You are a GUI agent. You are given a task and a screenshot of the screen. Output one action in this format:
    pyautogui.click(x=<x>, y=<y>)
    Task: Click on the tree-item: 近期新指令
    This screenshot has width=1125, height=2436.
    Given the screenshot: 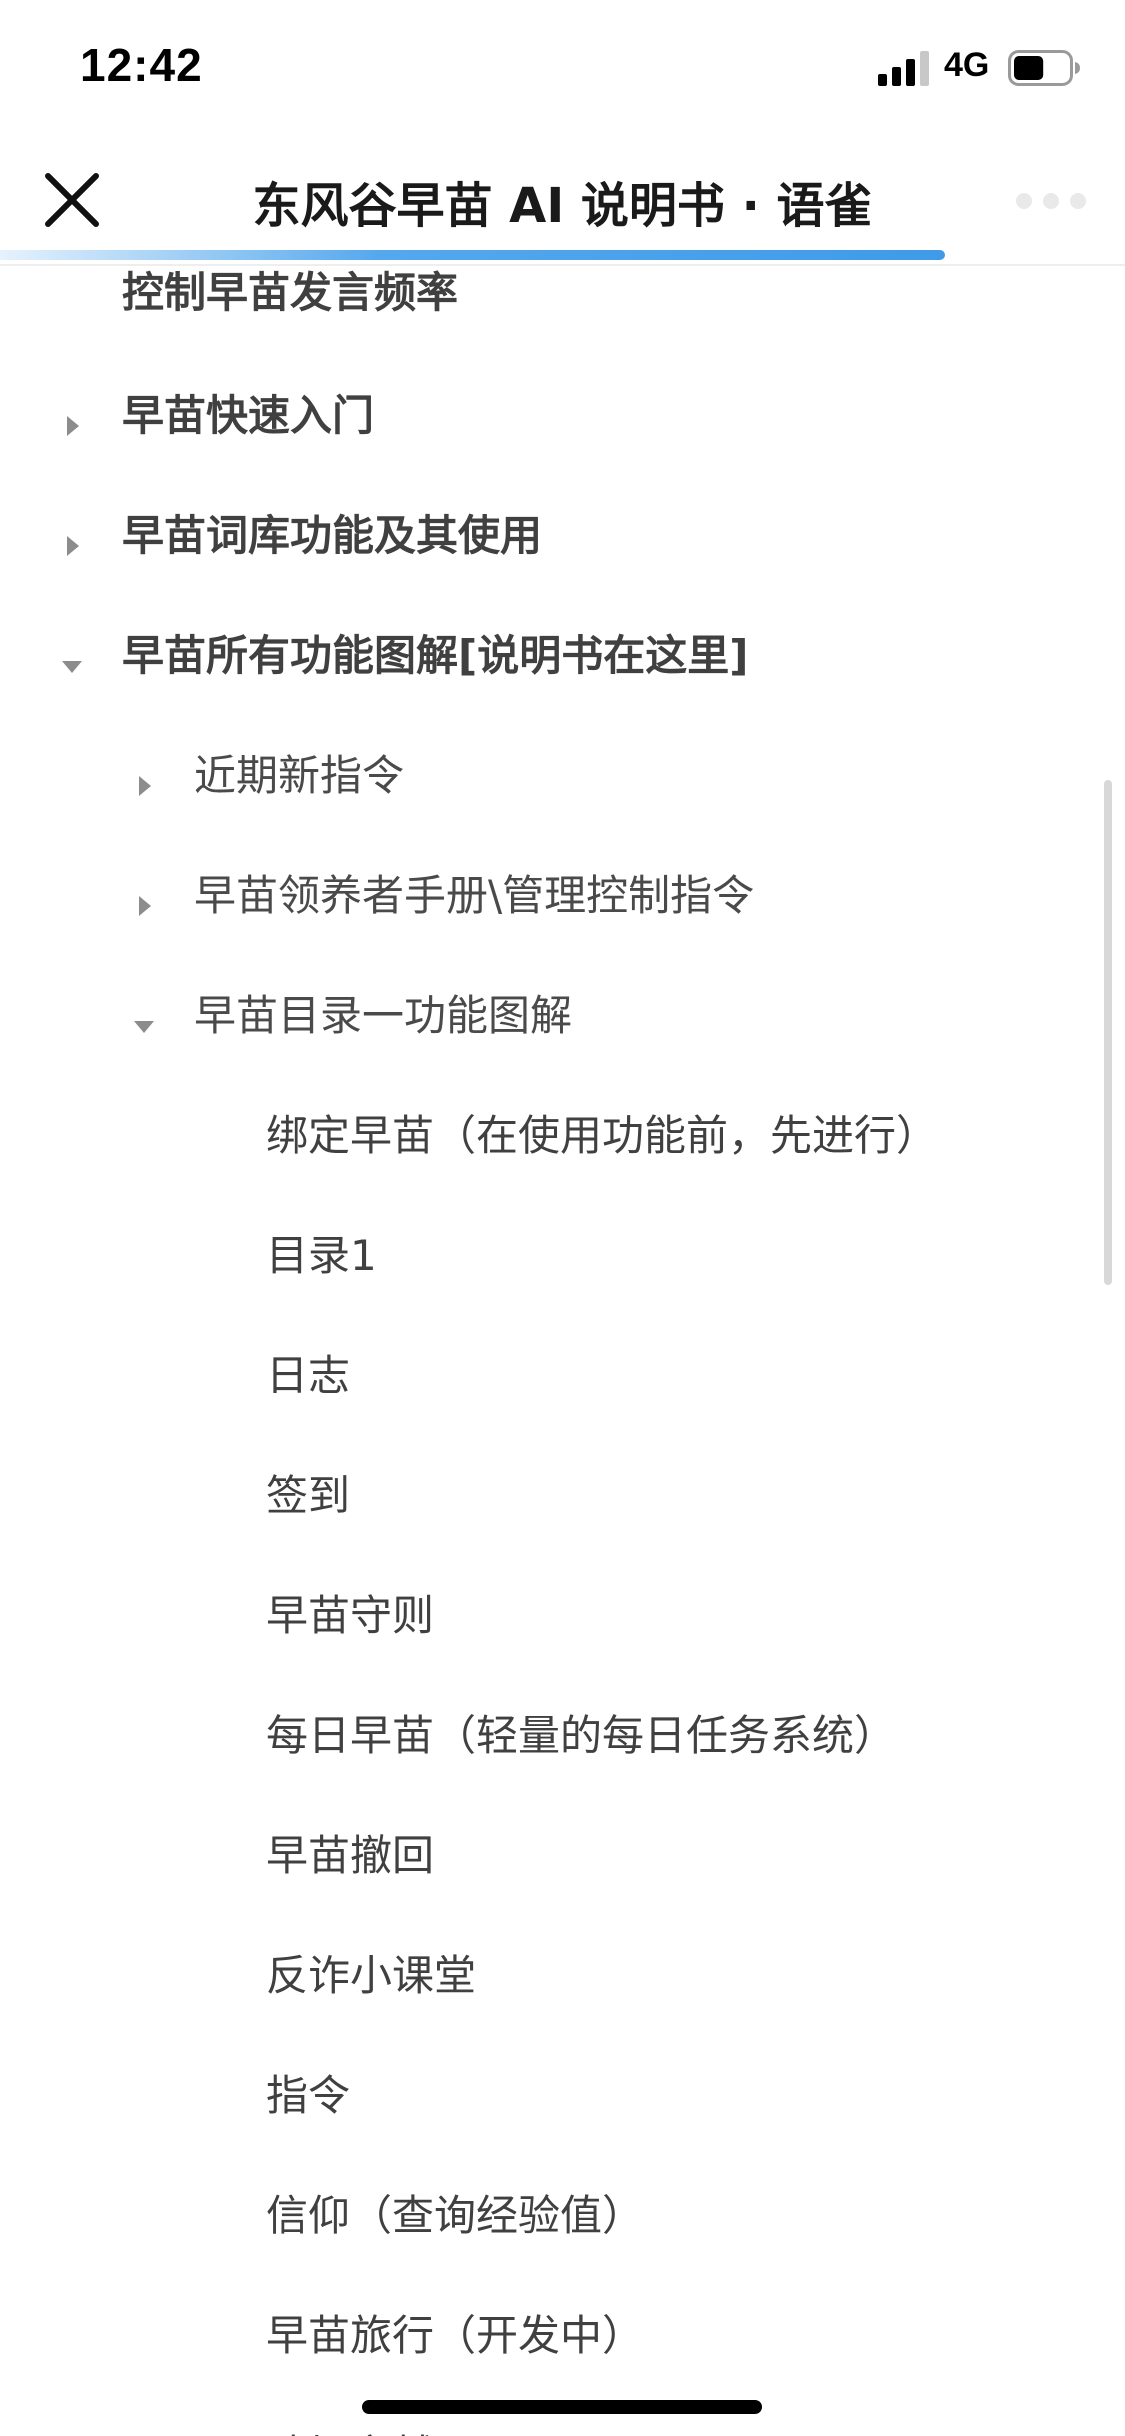 What is the action you would take?
    pyautogui.click(x=299, y=772)
    